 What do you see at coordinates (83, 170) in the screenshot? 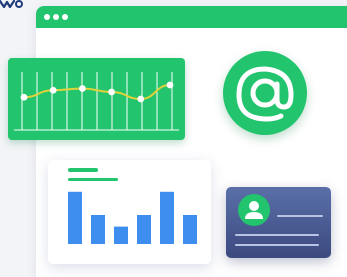
I see `card-heading-placeholder` at bounding box center [83, 170].